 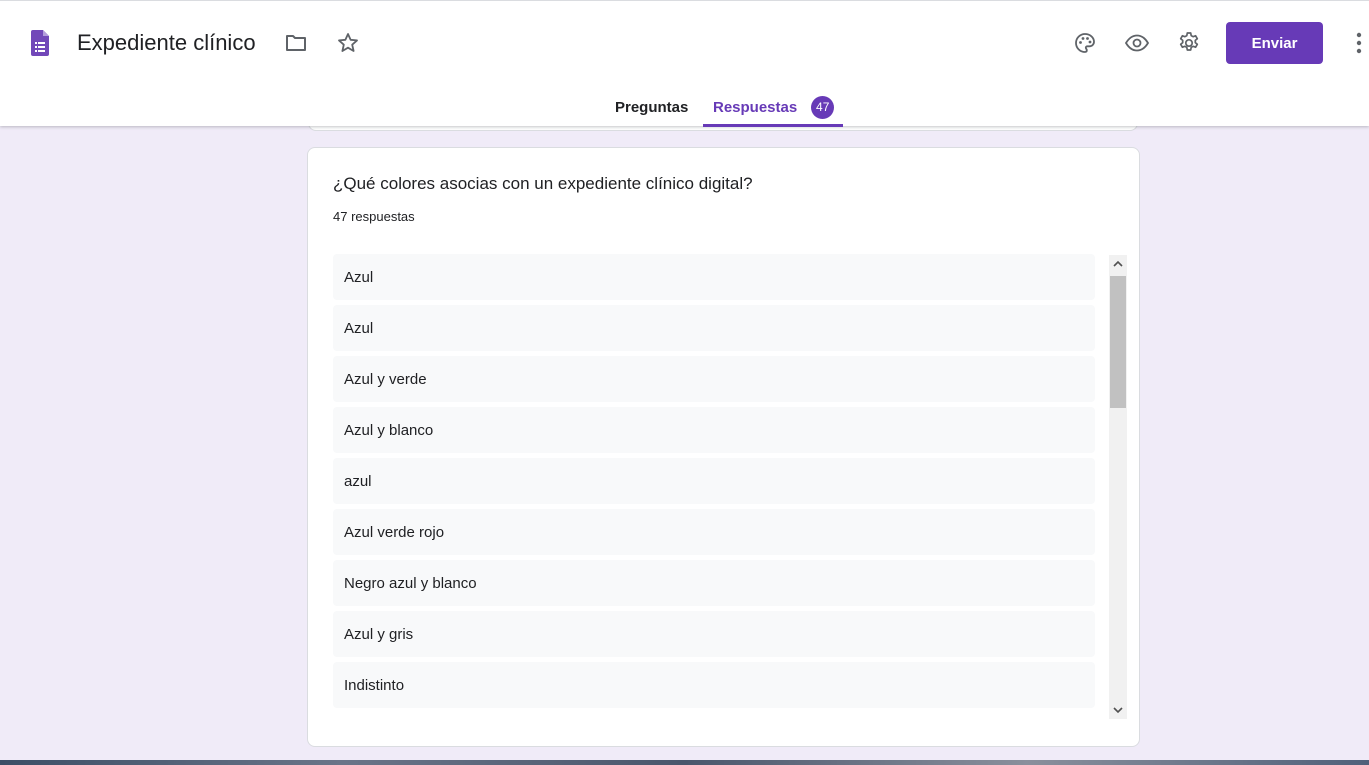 What do you see at coordinates (166, 43) in the screenshot?
I see `form-title: Expediente clínico` at bounding box center [166, 43].